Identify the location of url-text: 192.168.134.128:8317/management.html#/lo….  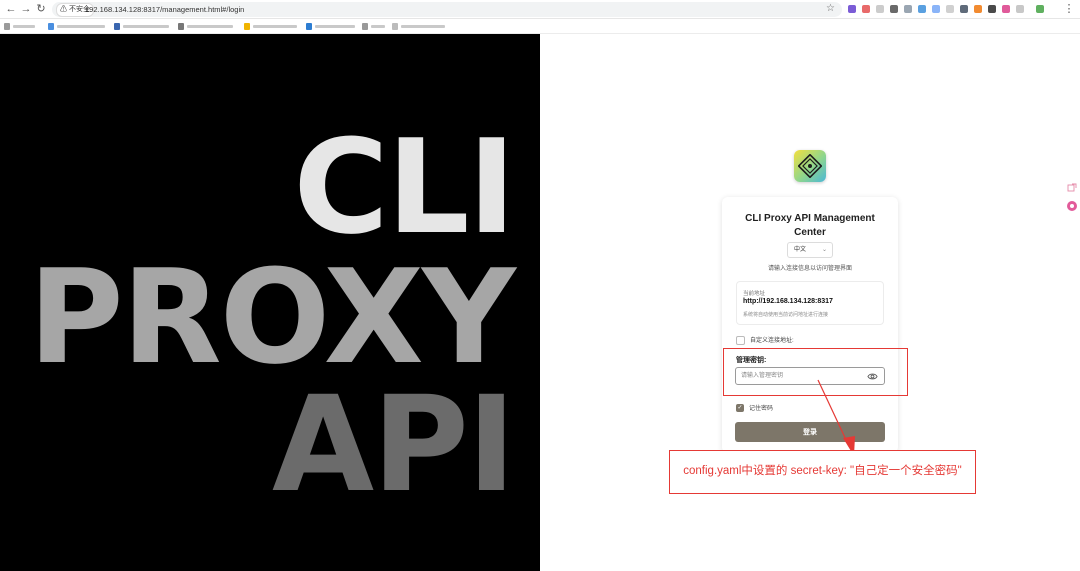
(164, 9).